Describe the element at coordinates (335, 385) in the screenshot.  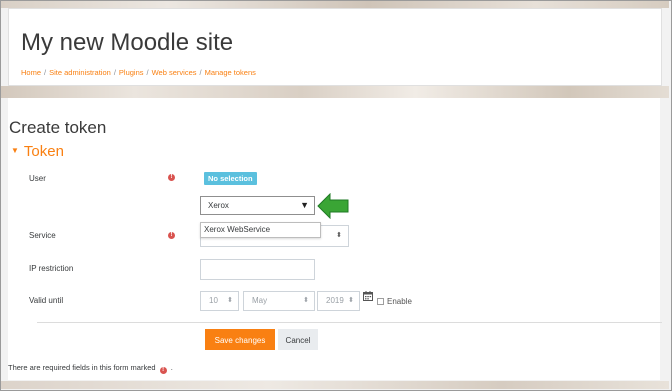
I see `bottom-banner-strip` at that location.